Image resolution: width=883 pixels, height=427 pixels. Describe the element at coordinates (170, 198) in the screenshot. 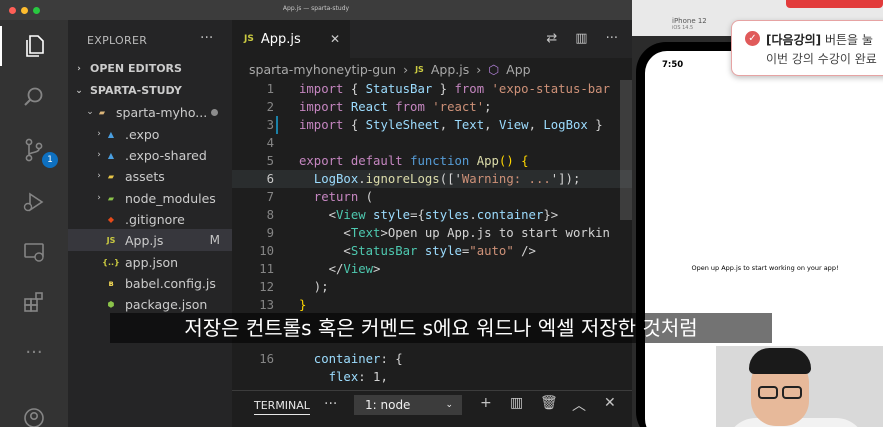

I see `tree-item-label: node_modules` at that location.